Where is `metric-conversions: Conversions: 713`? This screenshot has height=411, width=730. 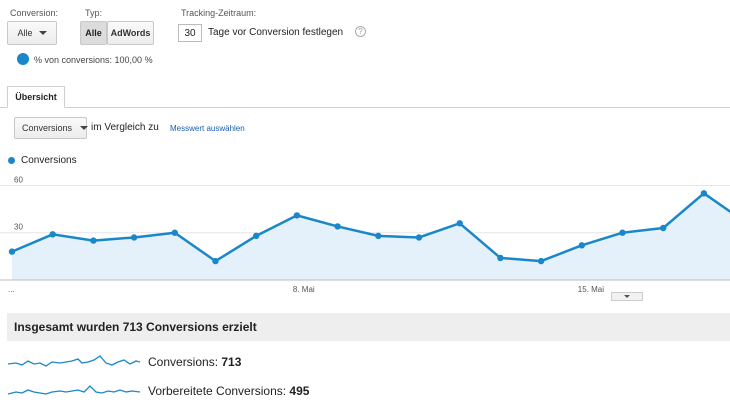
metric-conversions: Conversions: 713 is located at coordinates (194, 362).